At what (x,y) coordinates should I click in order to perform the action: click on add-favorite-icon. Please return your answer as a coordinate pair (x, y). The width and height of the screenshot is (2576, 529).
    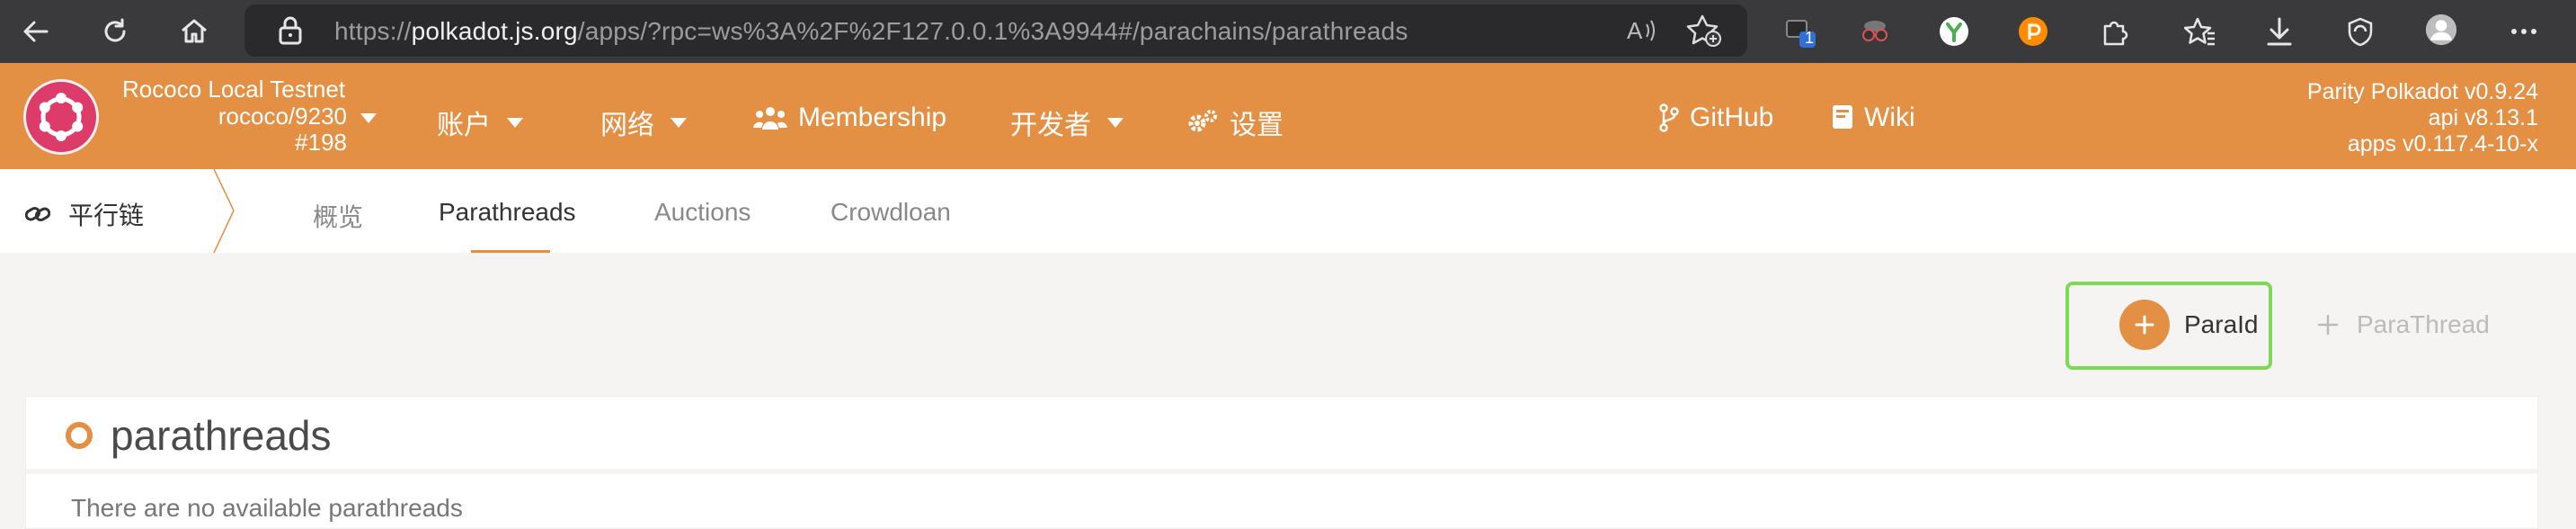
    Looking at the image, I should click on (1704, 30).